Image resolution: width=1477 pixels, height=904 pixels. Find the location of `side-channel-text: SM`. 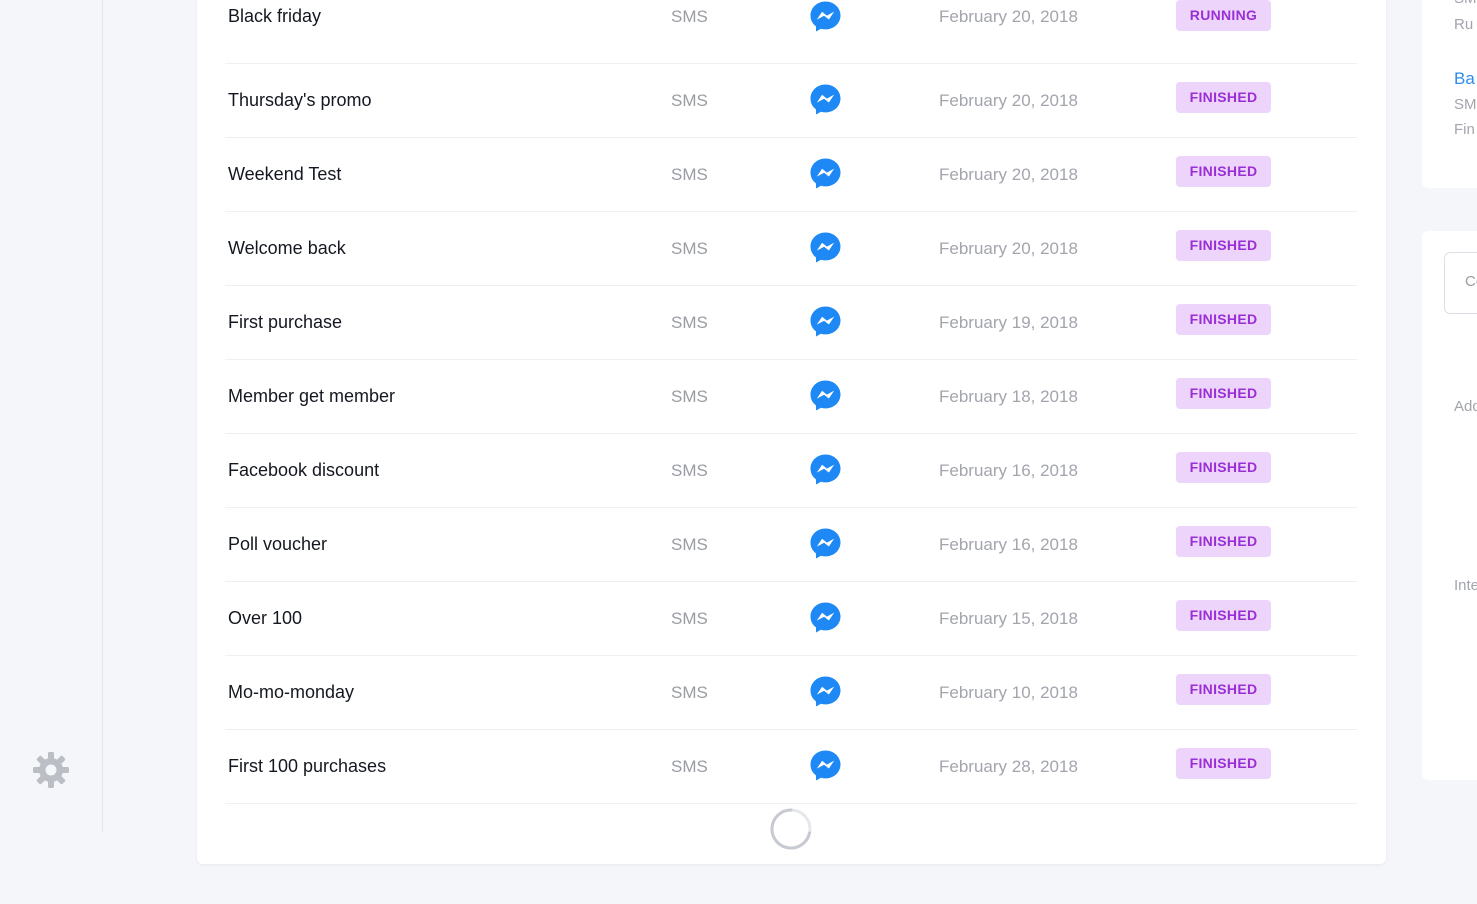

side-channel-text: SM is located at coordinates (1465, 3).